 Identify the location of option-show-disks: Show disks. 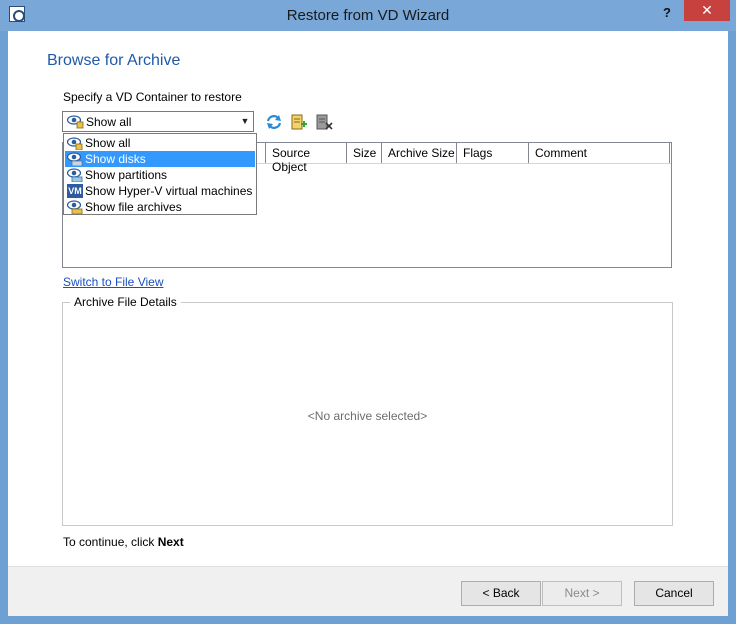
(160, 159).